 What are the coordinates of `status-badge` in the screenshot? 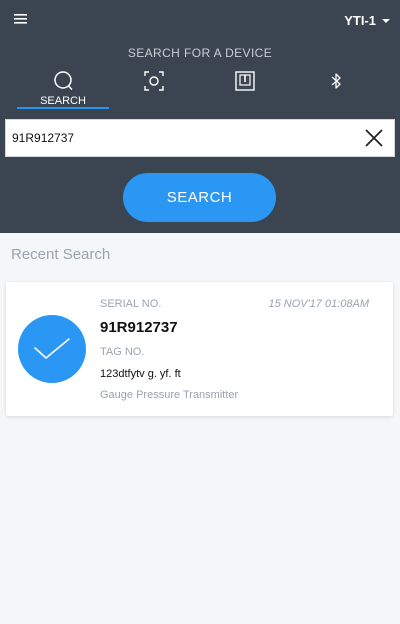 It's located at (52, 349).